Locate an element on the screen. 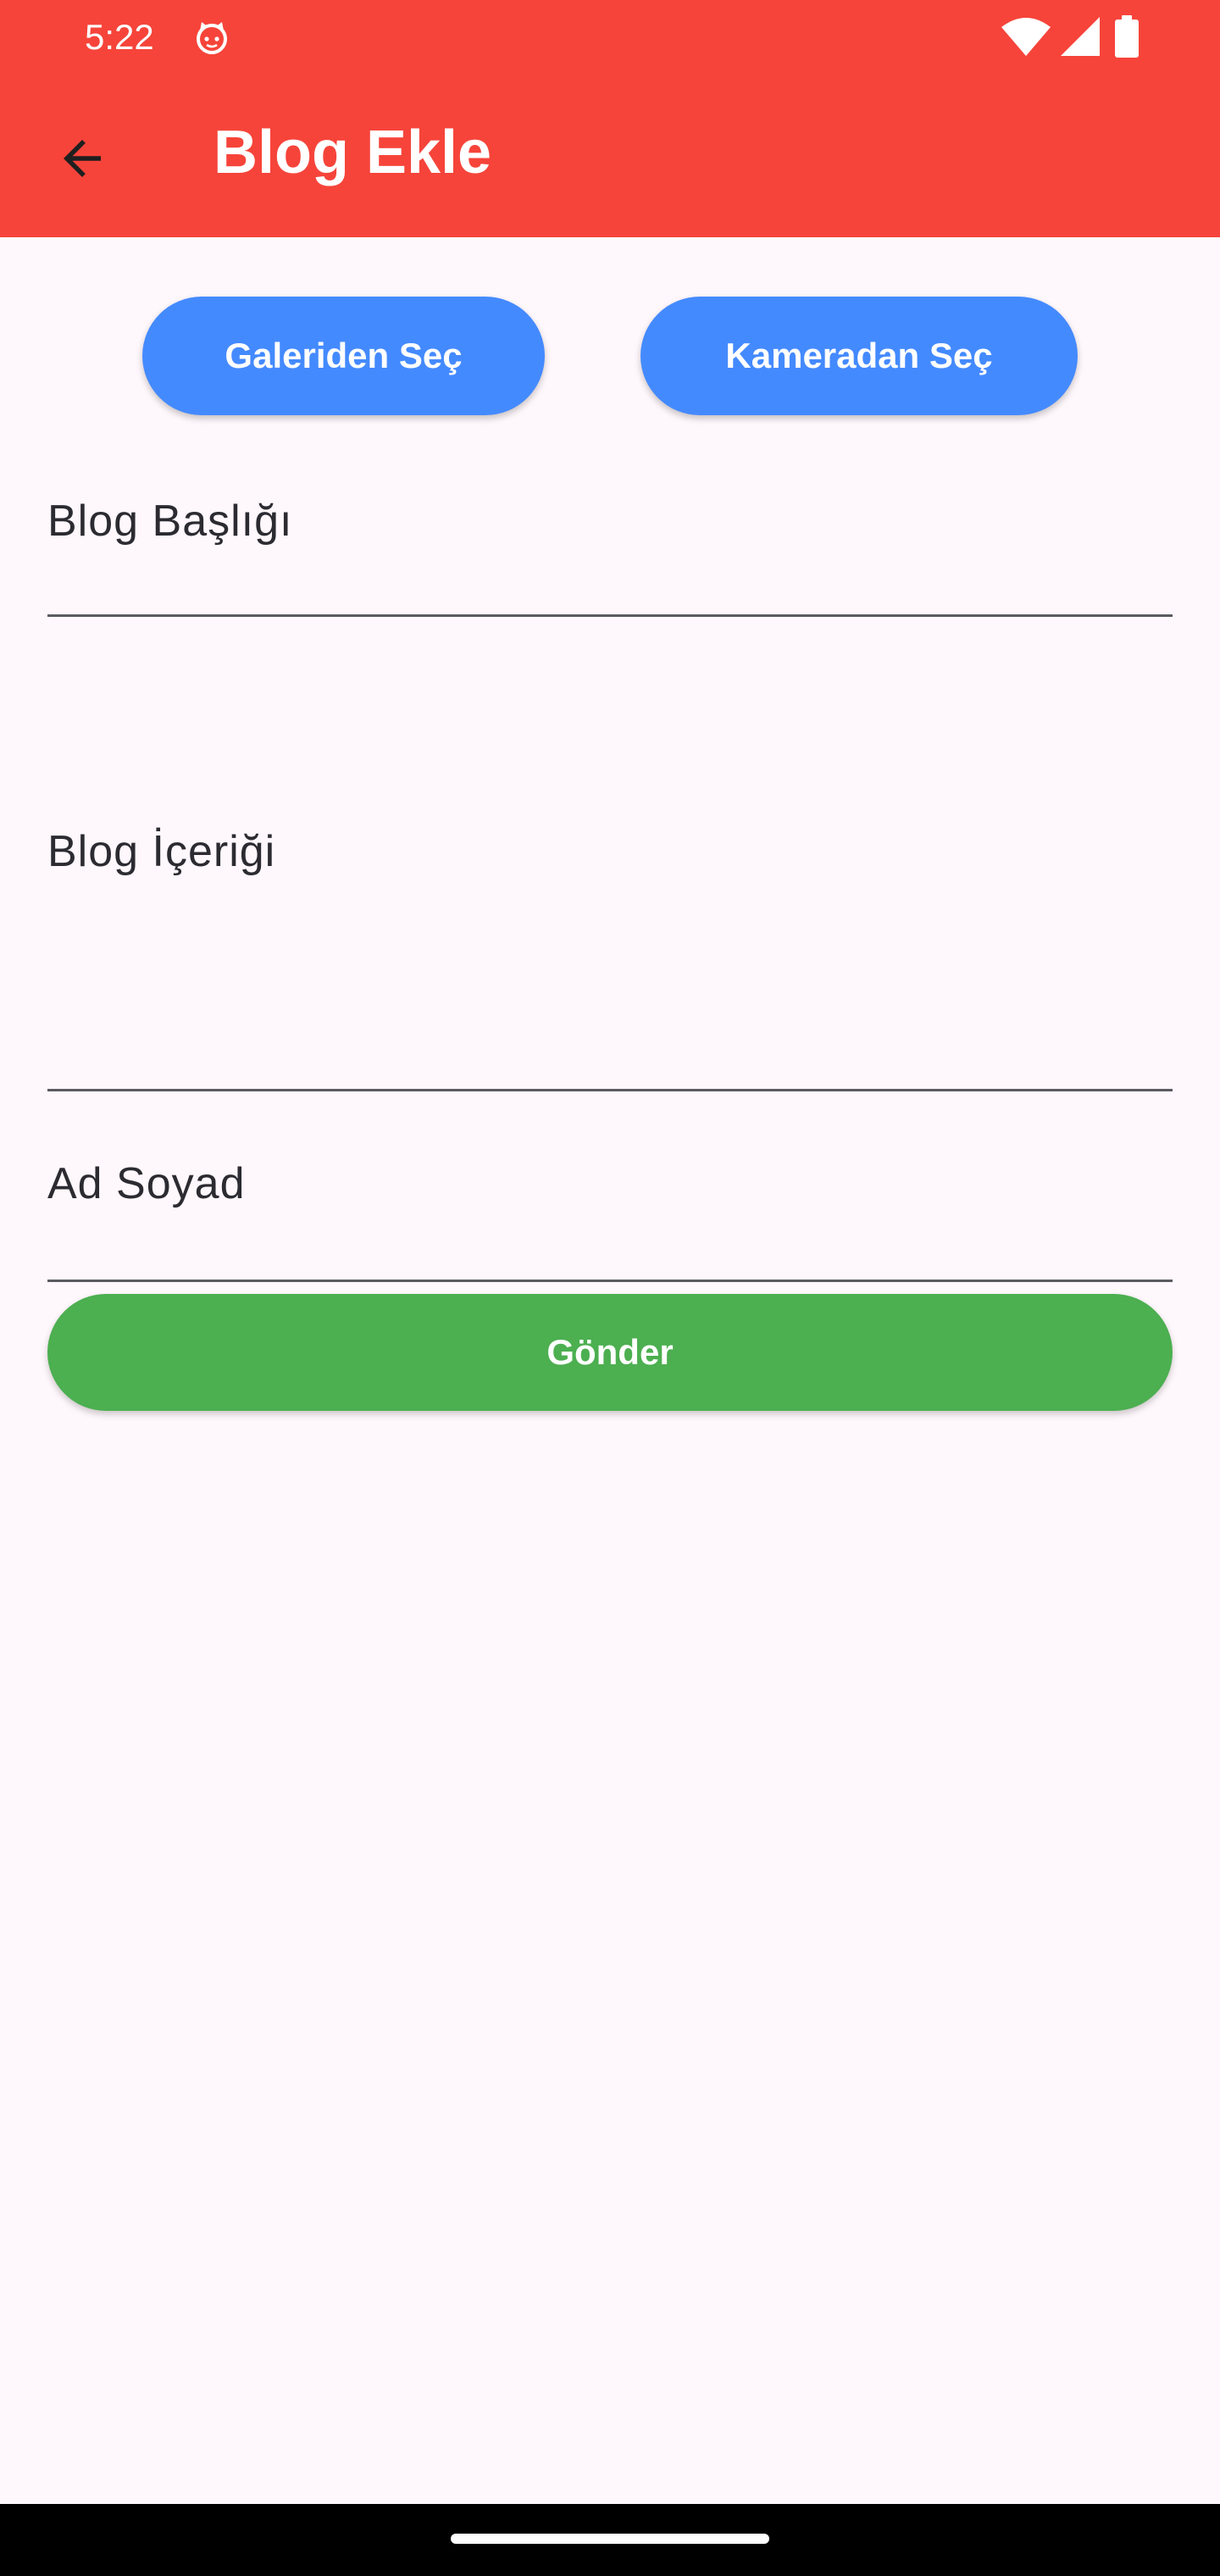 The height and width of the screenshot is (2576, 1220). blog-title-field: Blog Başlığı is located at coordinates (610, 546).